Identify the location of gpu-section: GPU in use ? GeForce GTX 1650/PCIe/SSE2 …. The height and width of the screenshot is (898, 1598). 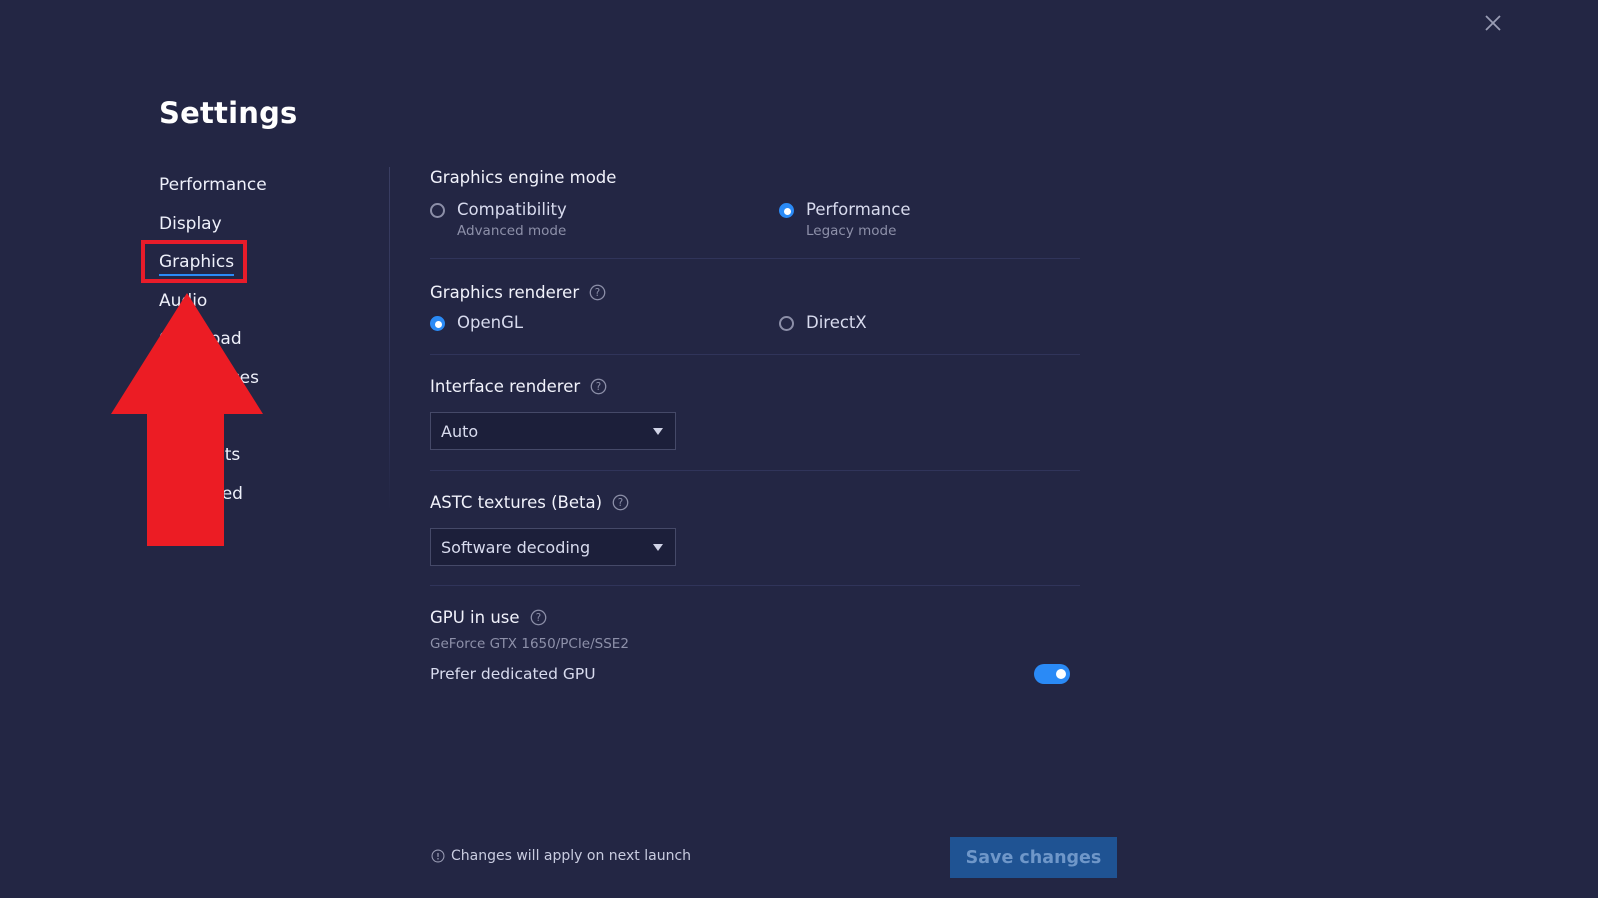
(755, 635).